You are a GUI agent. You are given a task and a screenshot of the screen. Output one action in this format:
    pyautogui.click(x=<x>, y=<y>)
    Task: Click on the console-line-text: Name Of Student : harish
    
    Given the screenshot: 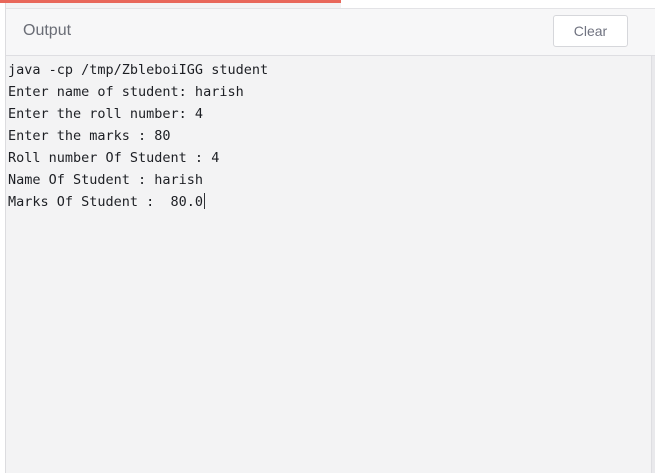 What is the action you would take?
    pyautogui.click(x=106, y=180)
    